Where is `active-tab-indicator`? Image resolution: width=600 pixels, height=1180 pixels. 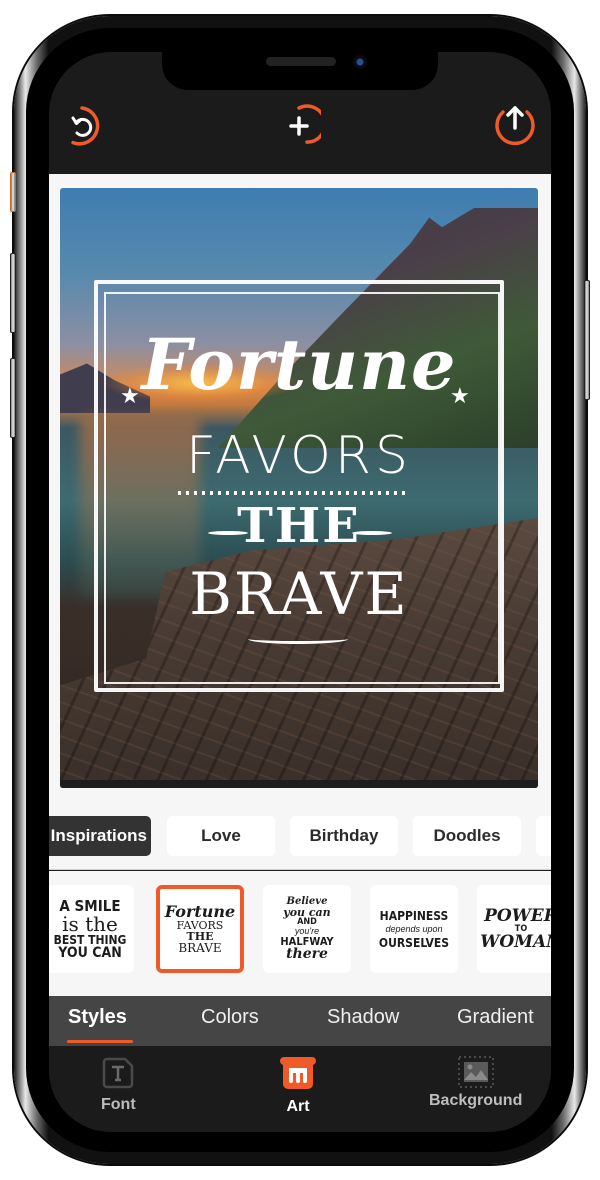 active-tab-indicator is located at coordinates (100, 1041).